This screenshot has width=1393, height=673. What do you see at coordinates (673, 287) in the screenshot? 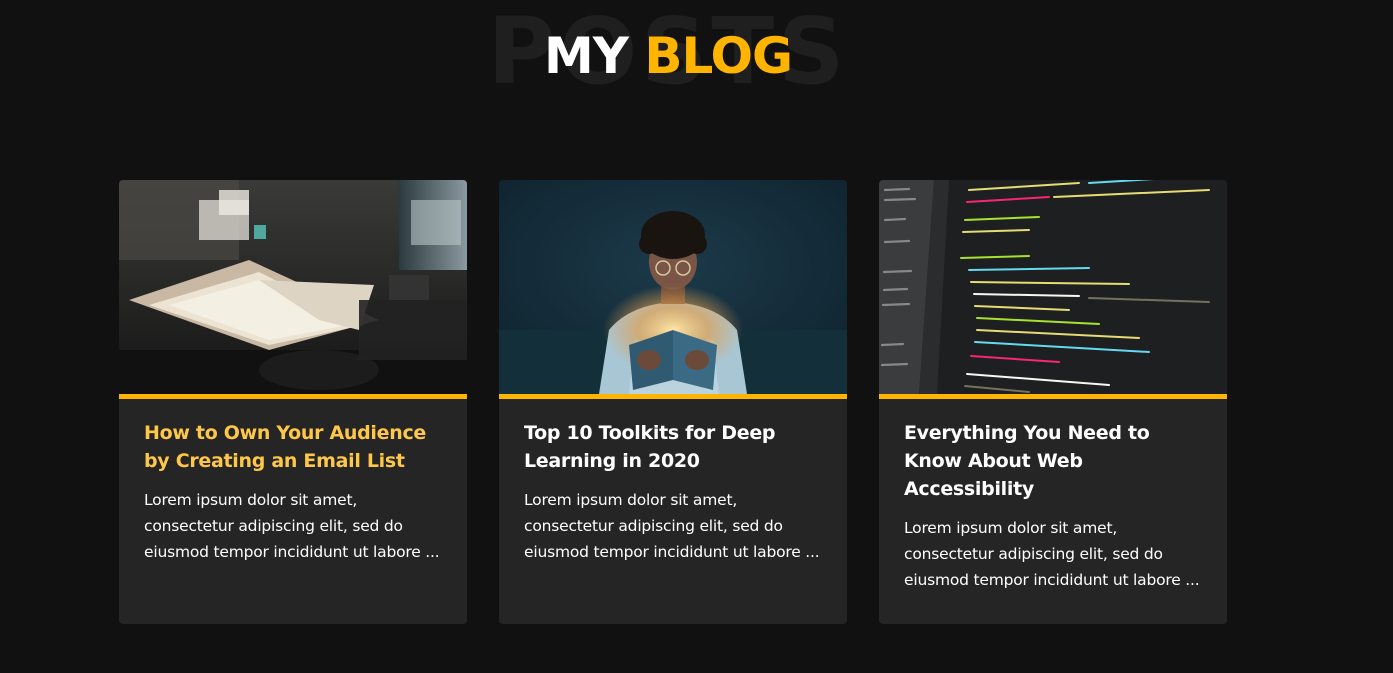
I see `person-reading-glowing-book-photo` at bounding box center [673, 287].